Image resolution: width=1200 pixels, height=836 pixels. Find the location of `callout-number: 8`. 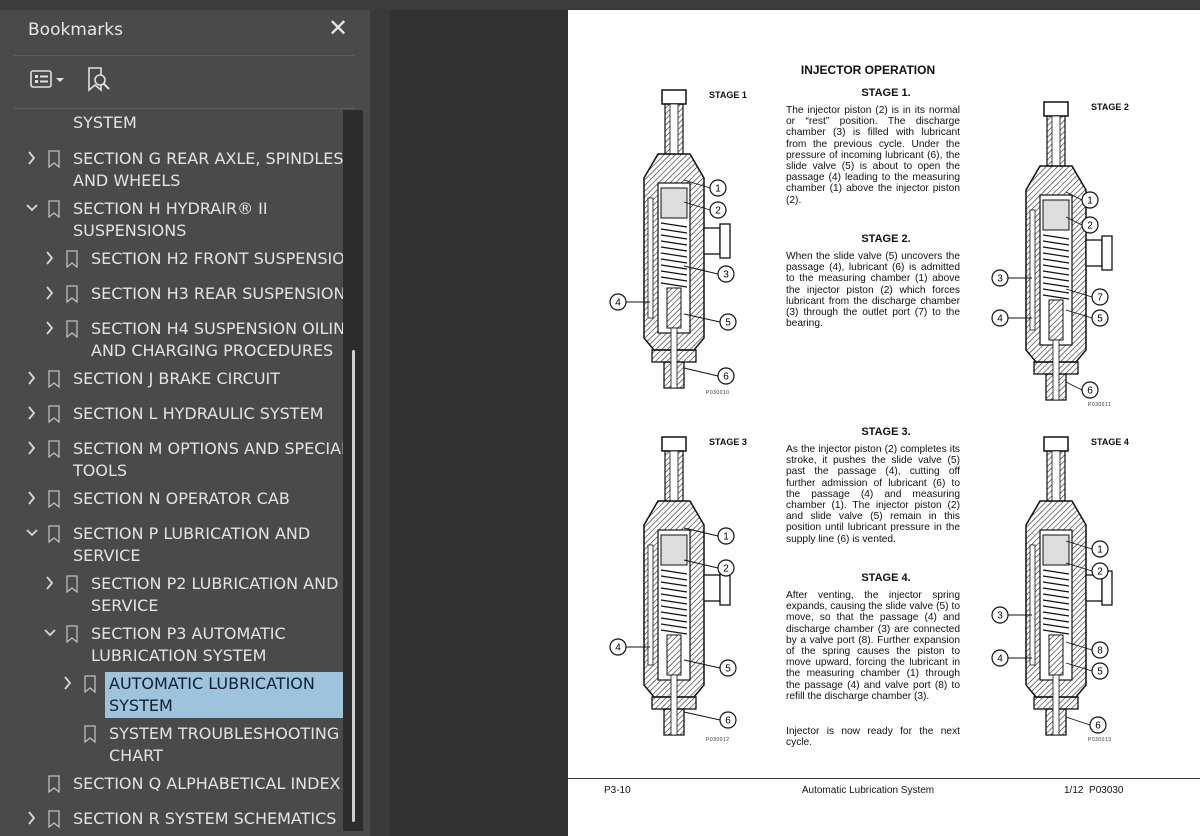

callout-number: 8 is located at coordinates (1100, 651).